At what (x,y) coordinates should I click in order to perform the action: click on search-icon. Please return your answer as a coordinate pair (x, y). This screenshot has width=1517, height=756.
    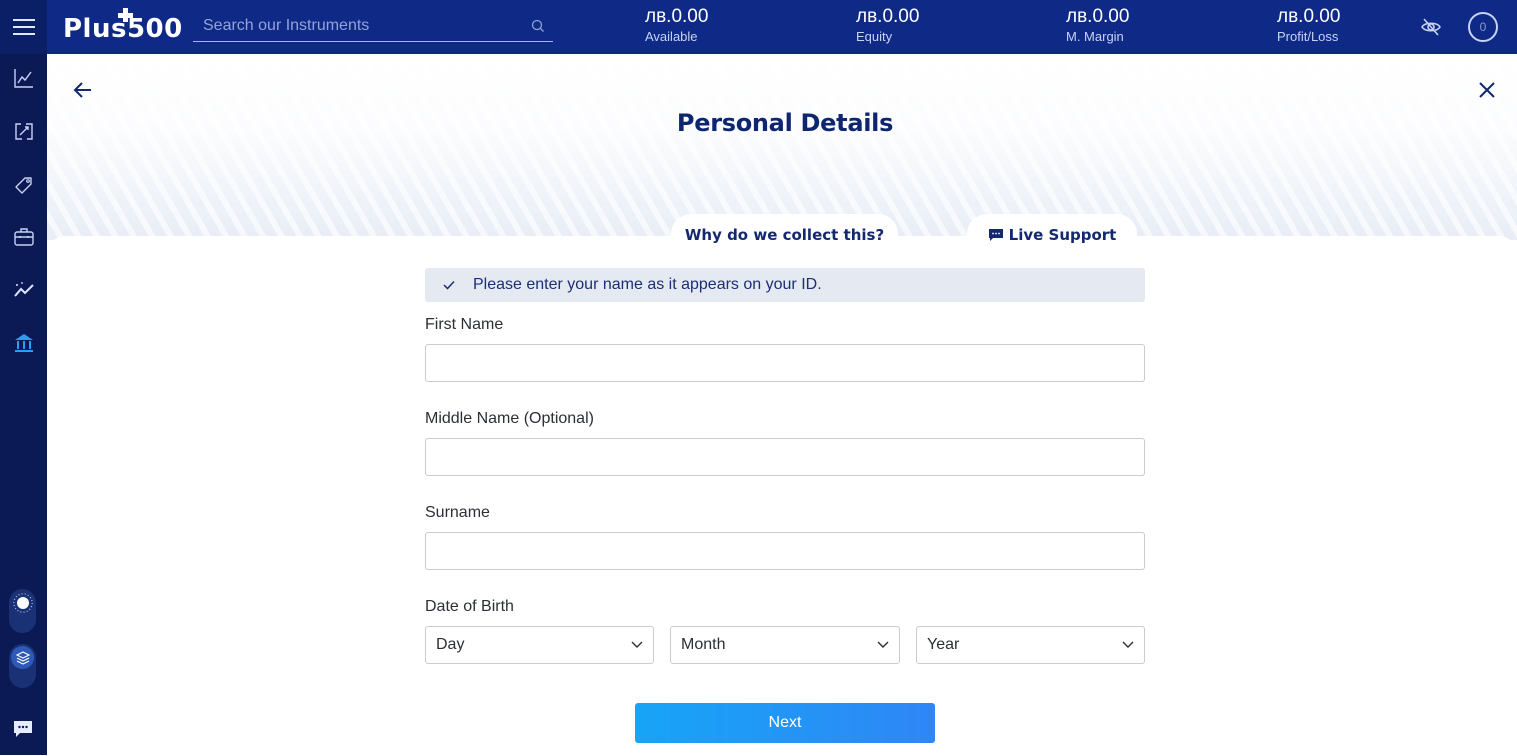
    Looking at the image, I should click on (538, 26).